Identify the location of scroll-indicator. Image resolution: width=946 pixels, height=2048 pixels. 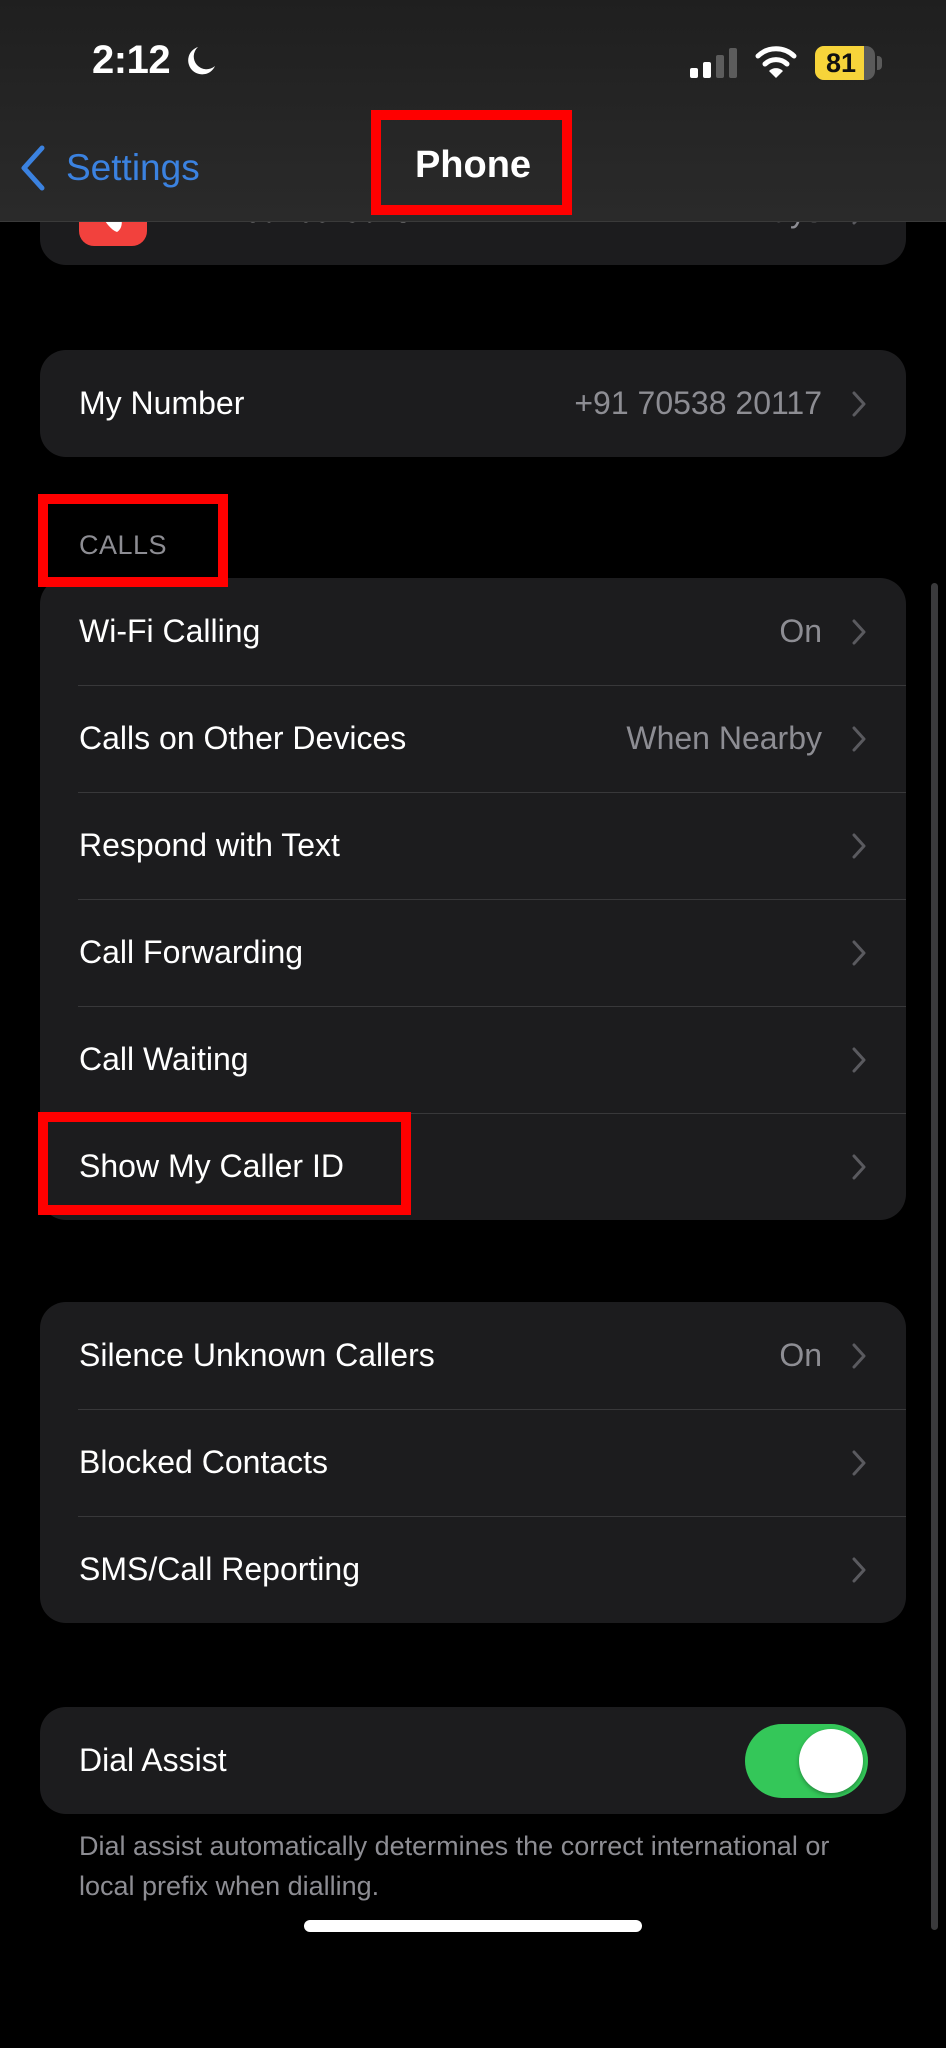
(934, 1256).